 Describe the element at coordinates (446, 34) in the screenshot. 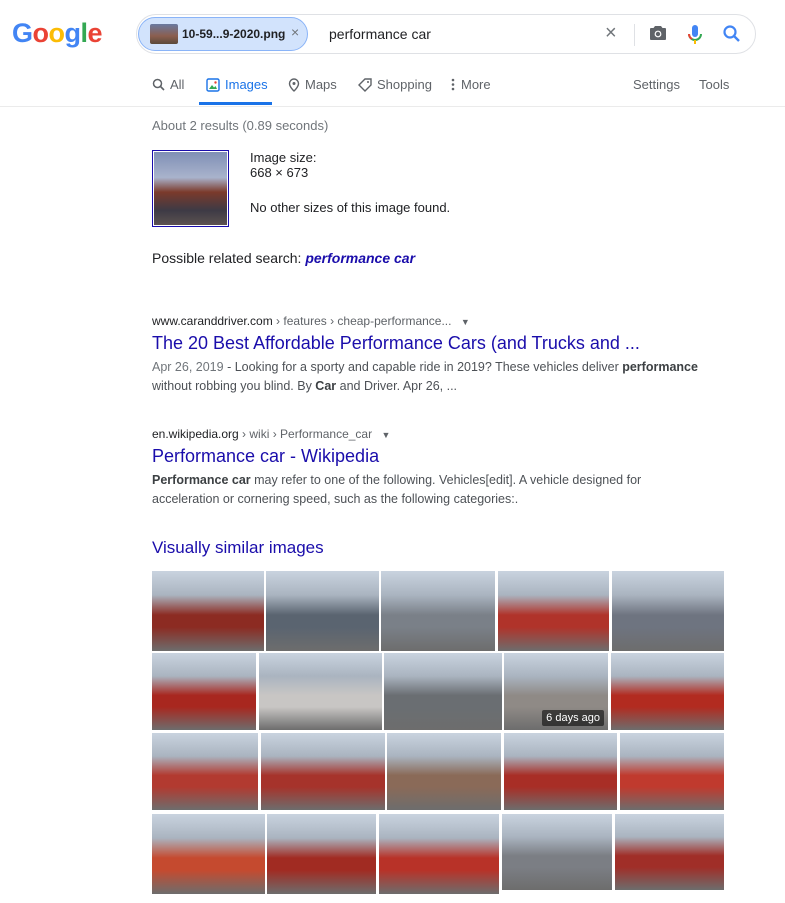

I see `search-box: 10-59...9-2020.png × performance car ×` at that location.